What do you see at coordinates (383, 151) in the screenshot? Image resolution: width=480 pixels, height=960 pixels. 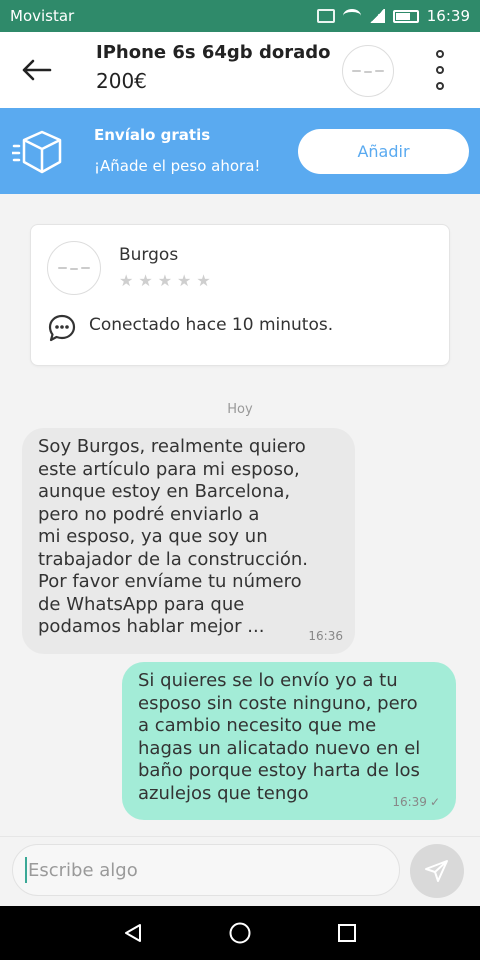 I see `add-weight-button: Añadir` at bounding box center [383, 151].